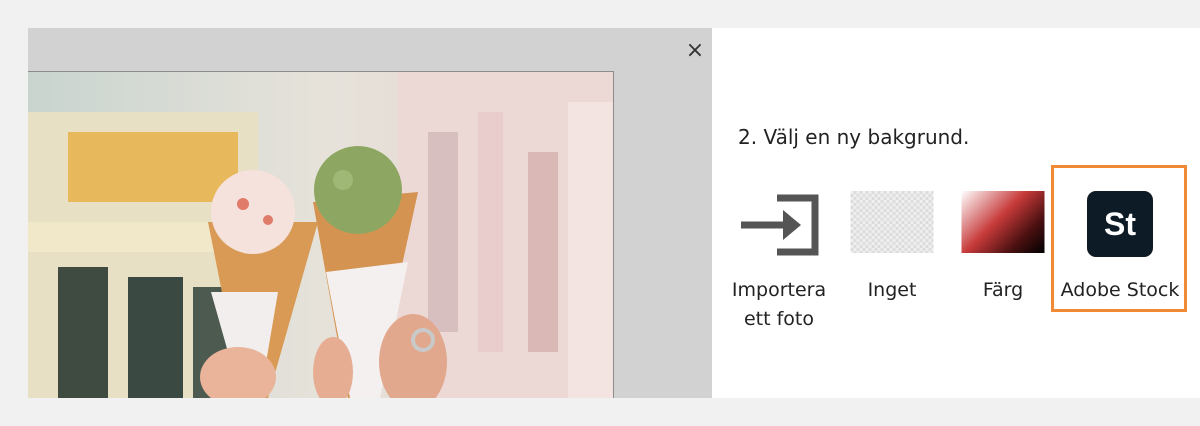 The width and height of the screenshot is (1200, 426). Describe the element at coordinates (892, 258) in the screenshot. I see `option-none: Inget` at that location.